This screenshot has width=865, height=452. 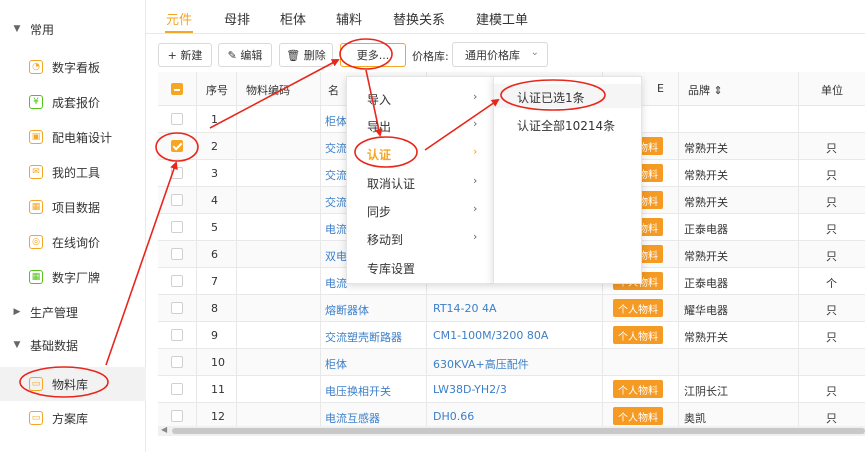 I want to click on tab-replacement: 替换关系, so click(x=419, y=18).